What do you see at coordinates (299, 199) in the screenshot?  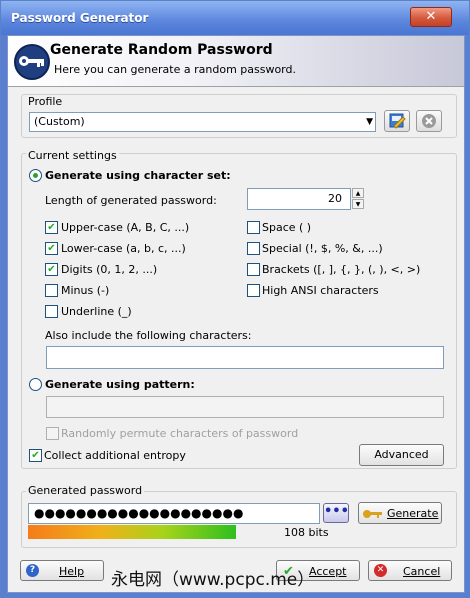 I see `length-input: 20` at bounding box center [299, 199].